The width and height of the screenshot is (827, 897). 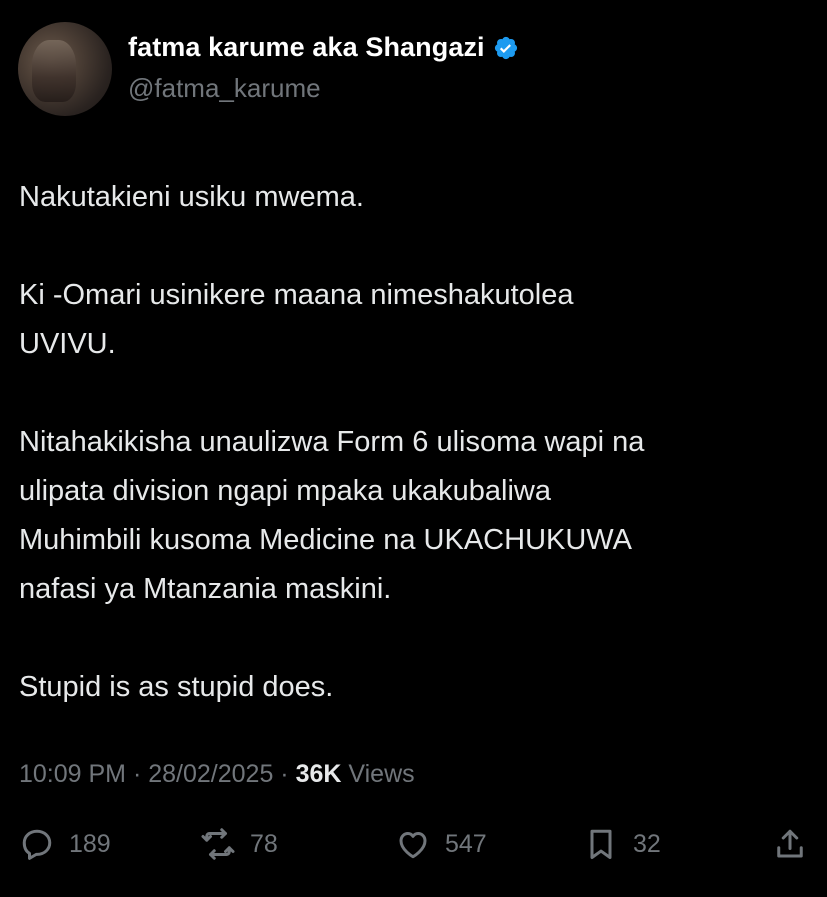 I want to click on tweet-line: ulipata division ngapi mpaka ukakubaliwa, so click(x=285, y=491).